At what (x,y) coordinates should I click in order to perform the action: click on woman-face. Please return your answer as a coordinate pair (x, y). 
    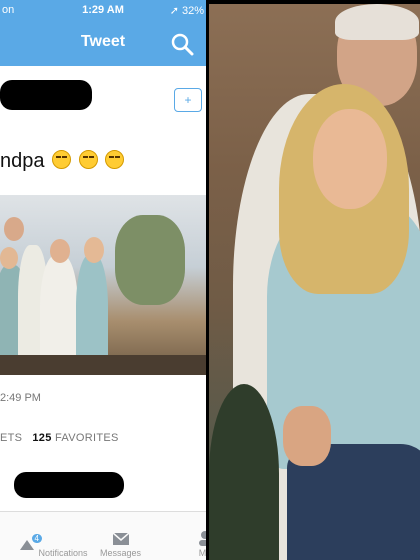
    Looking at the image, I should click on (350, 159).